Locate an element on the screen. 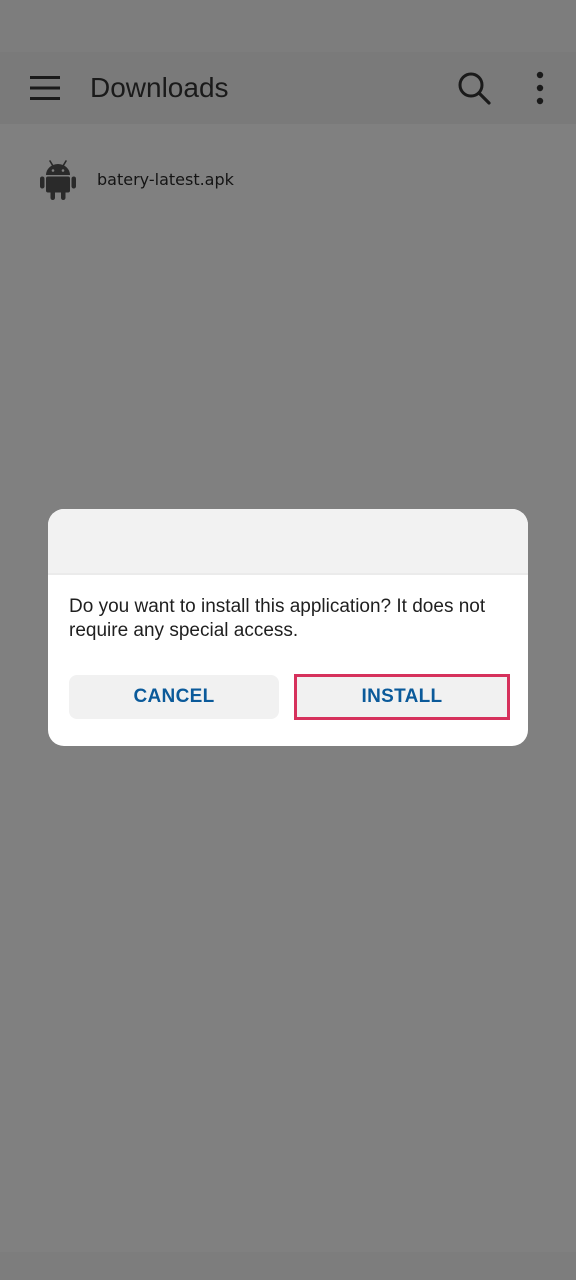 The width and height of the screenshot is (576, 1280). status-bar is located at coordinates (288, 26).